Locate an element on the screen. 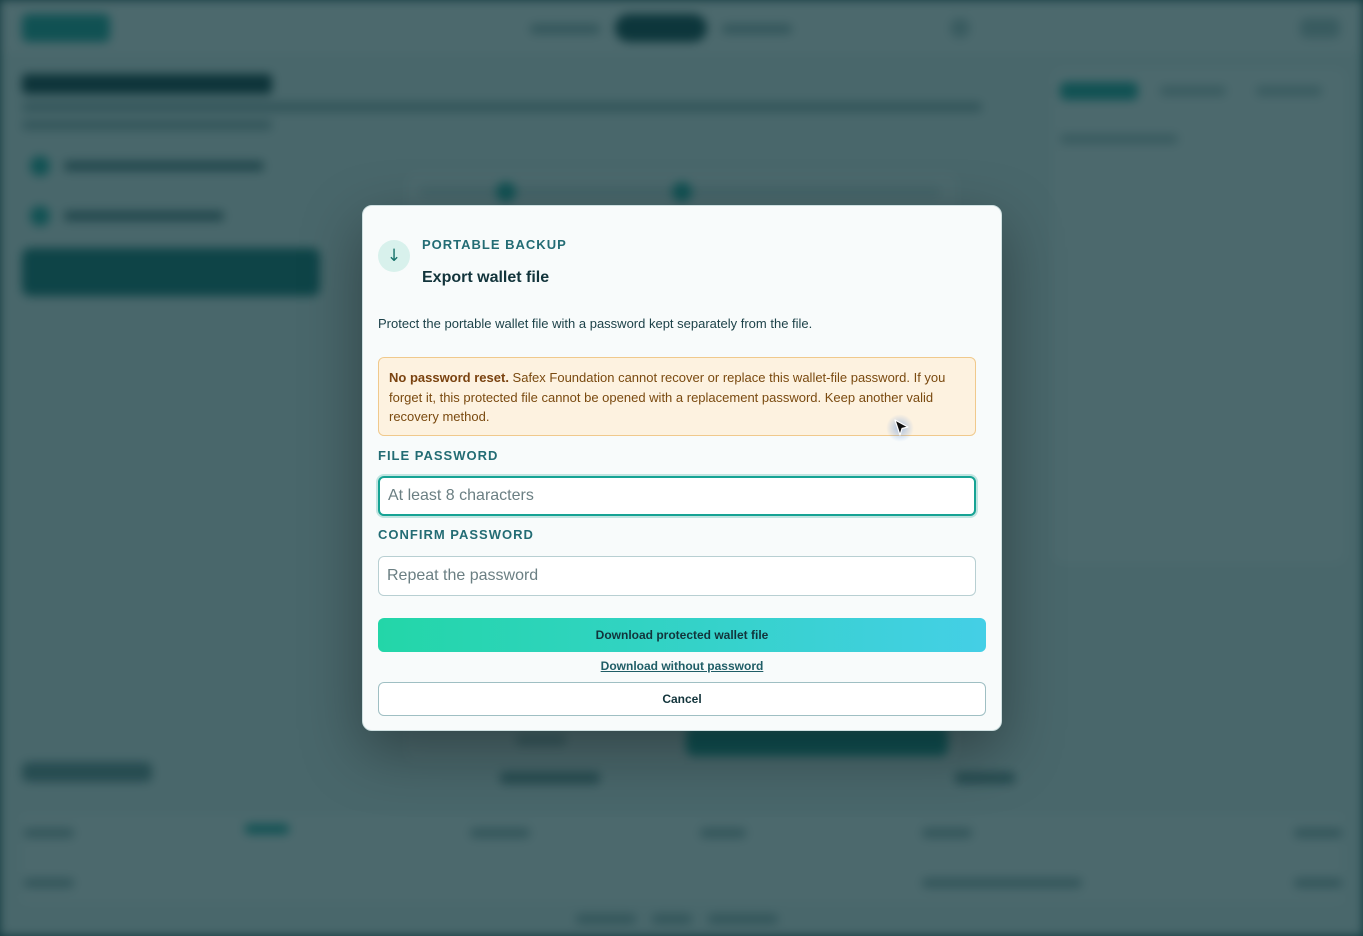 The image size is (1363, 936). warning-heading: No password reset. is located at coordinates (449, 377).